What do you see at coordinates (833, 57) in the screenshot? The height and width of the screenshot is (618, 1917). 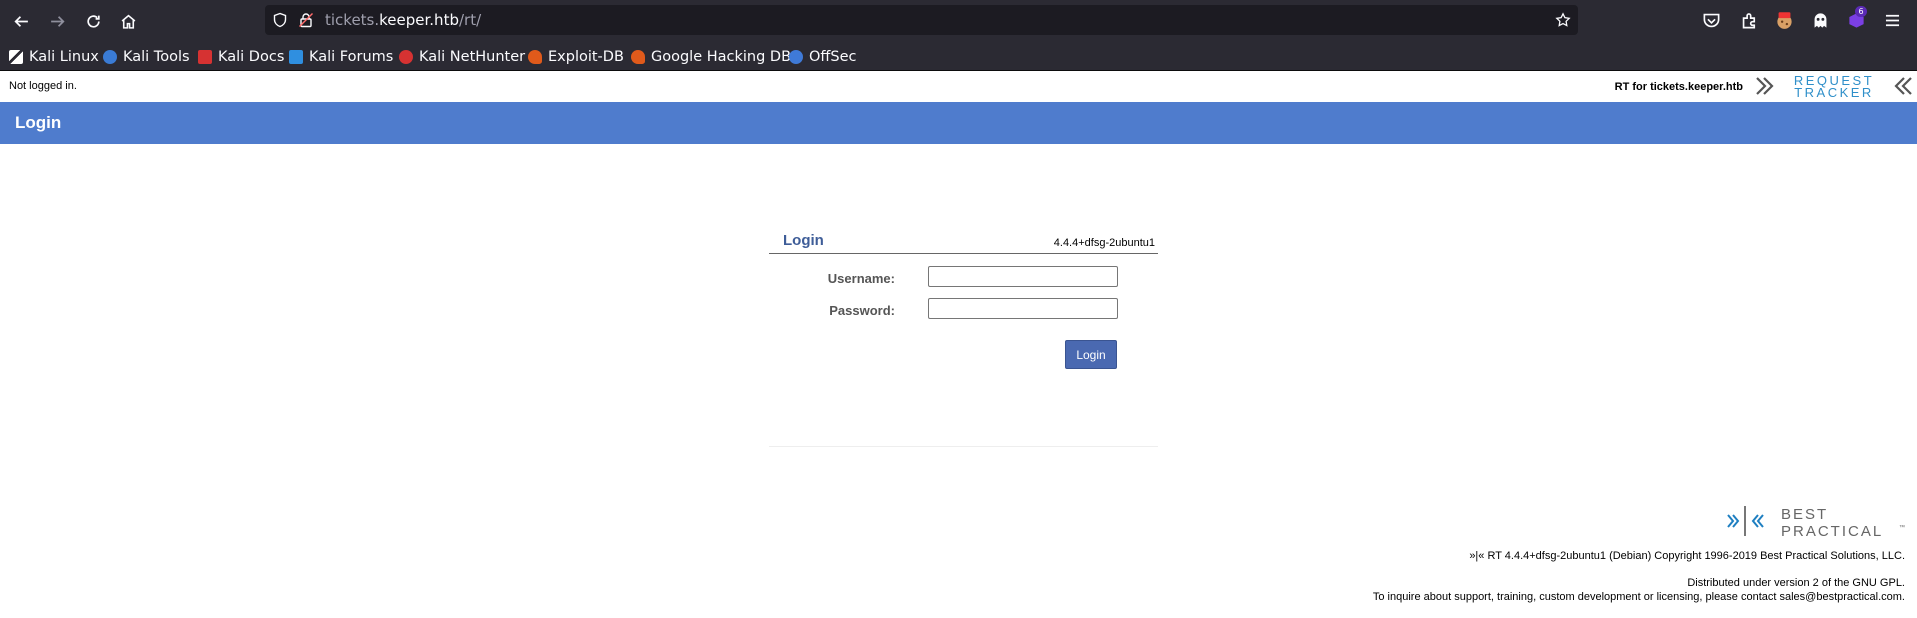 I see `bookmark-label: OffSec` at bounding box center [833, 57].